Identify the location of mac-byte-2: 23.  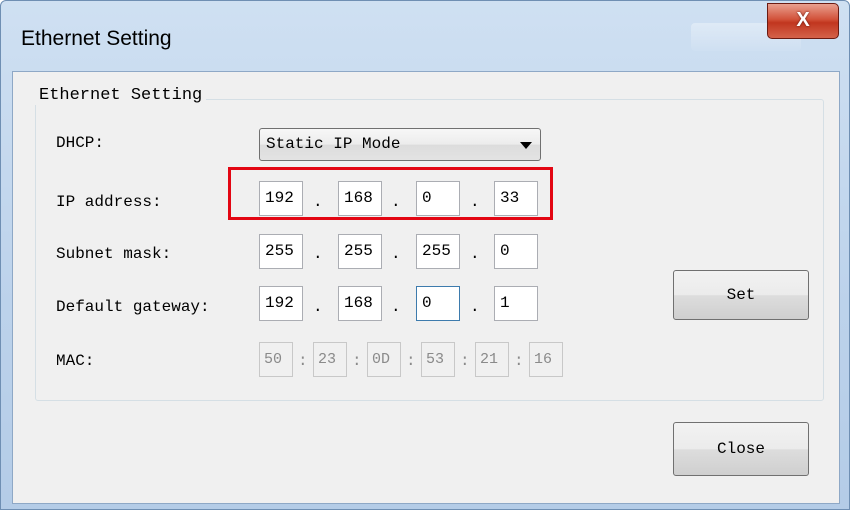
(330, 359).